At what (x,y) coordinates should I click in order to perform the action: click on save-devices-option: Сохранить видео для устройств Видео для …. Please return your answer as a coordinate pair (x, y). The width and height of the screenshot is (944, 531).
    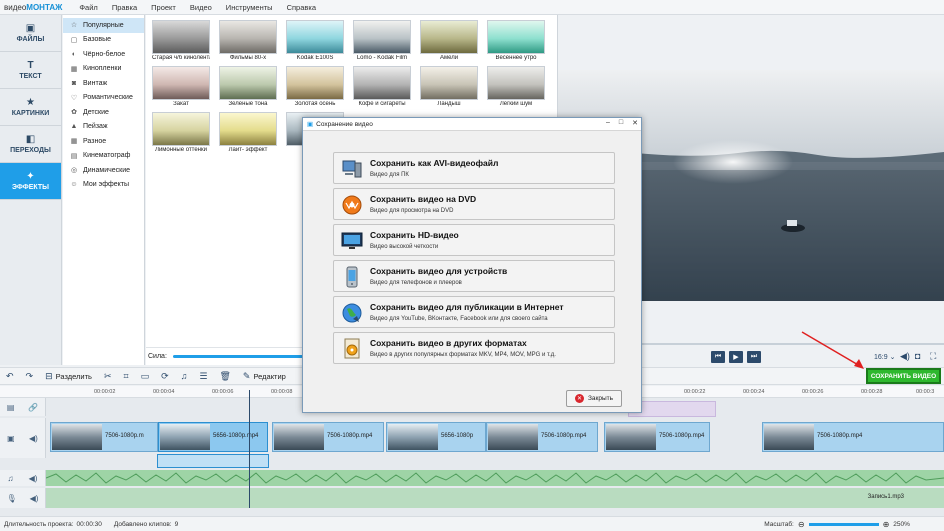
    Looking at the image, I should click on (474, 276).